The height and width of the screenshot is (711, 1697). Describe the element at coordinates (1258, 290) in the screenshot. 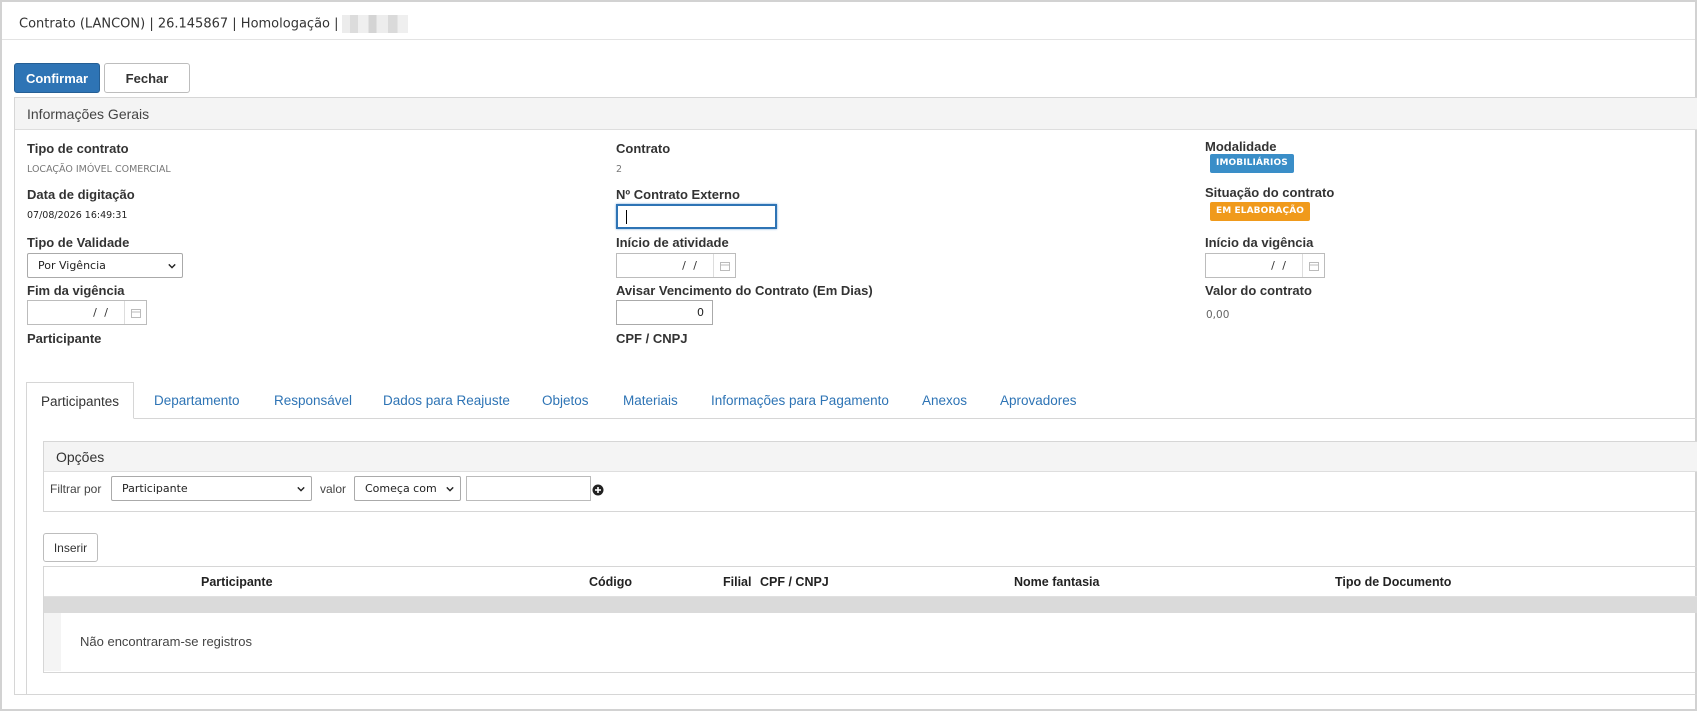

I see `contract-value-label: Valor do contrato` at that location.